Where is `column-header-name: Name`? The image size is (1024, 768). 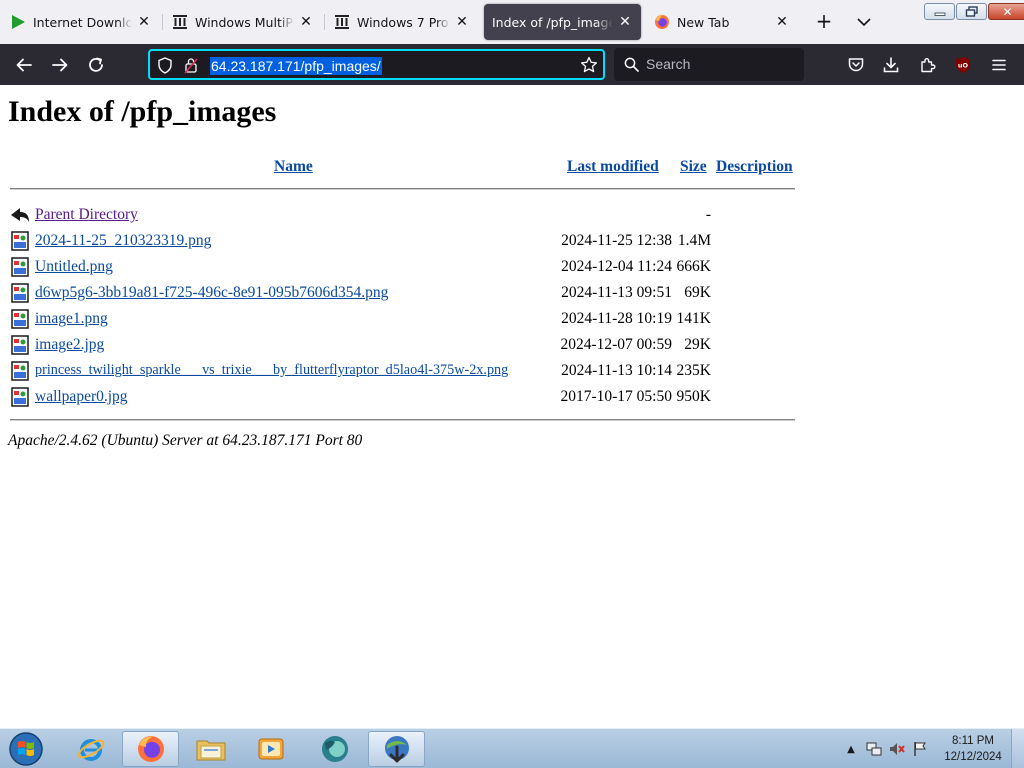 column-header-name: Name is located at coordinates (293, 167).